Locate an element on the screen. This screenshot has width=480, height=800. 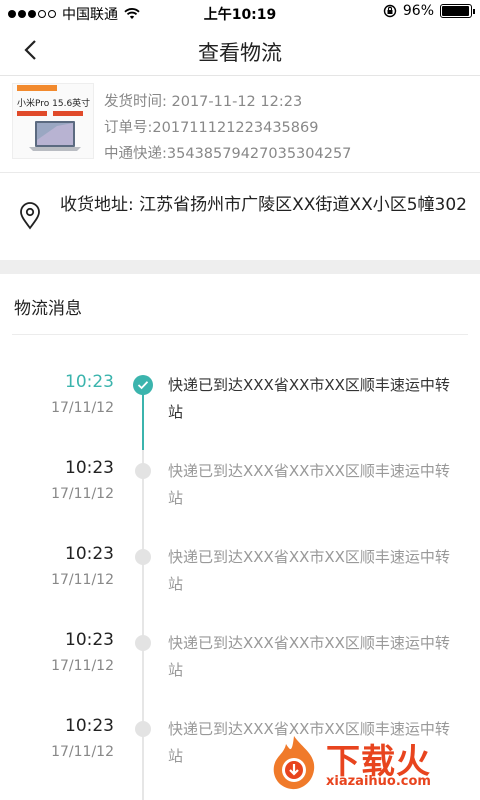
status-bar: 中国联通 上午10:19 96% is located at coordinates (240, 12).